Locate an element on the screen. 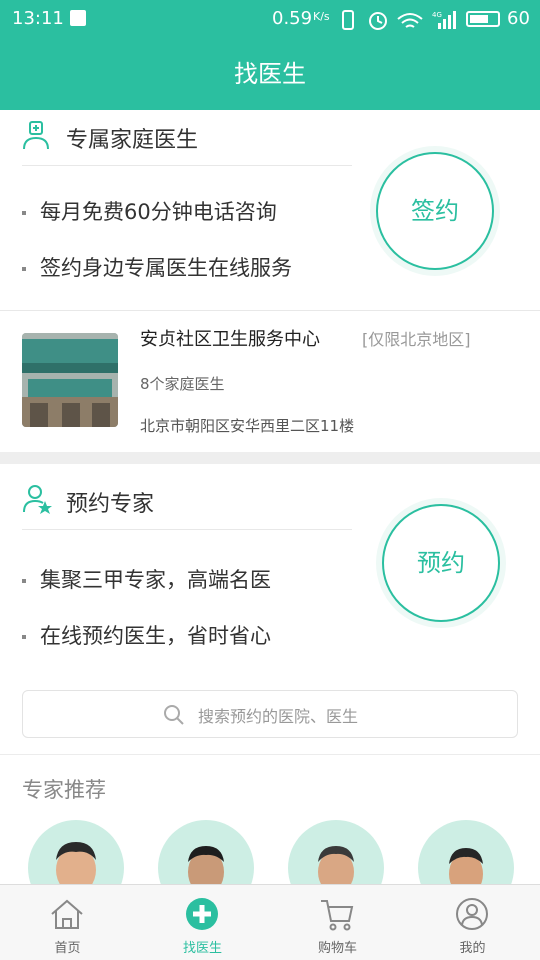 This screenshot has height=960, width=540. page-title: 找医生 is located at coordinates (270, 74).